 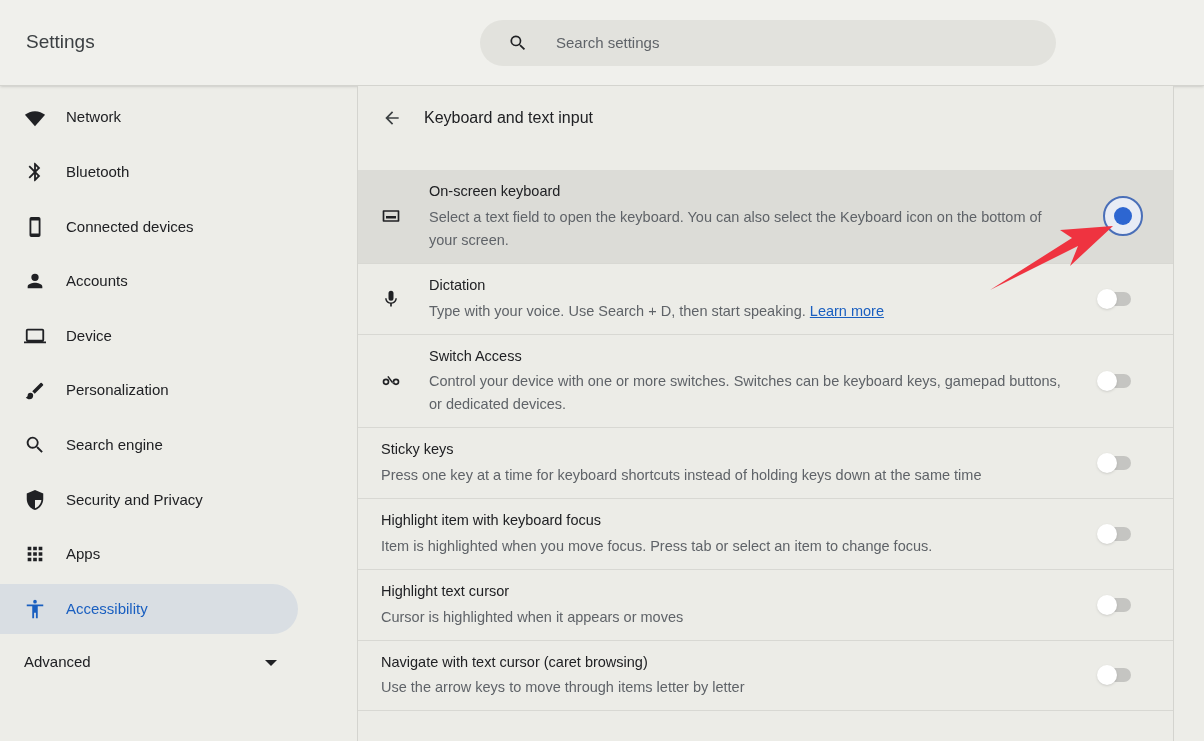 I want to click on sidebar-item: Security and Privacy, so click(x=149, y=499).